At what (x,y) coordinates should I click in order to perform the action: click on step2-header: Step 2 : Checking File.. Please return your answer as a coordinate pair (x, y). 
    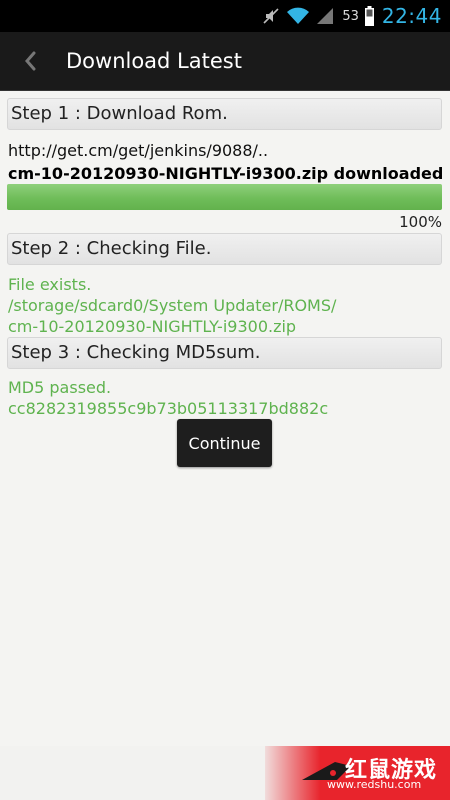
    Looking at the image, I should click on (224, 249).